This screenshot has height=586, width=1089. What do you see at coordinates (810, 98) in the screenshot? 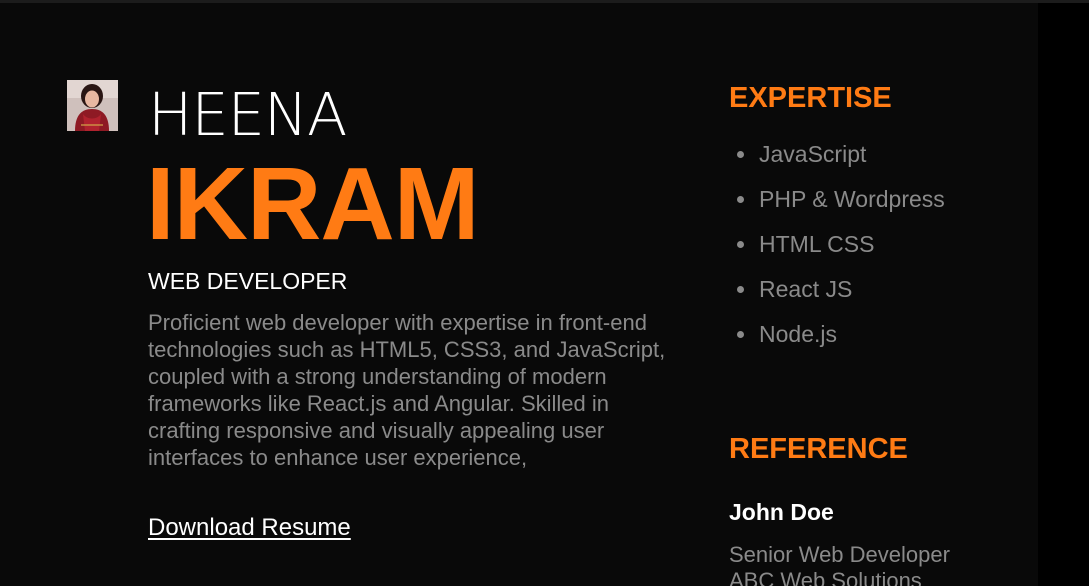
I see `expertise-heading: EXPERTISE` at bounding box center [810, 98].